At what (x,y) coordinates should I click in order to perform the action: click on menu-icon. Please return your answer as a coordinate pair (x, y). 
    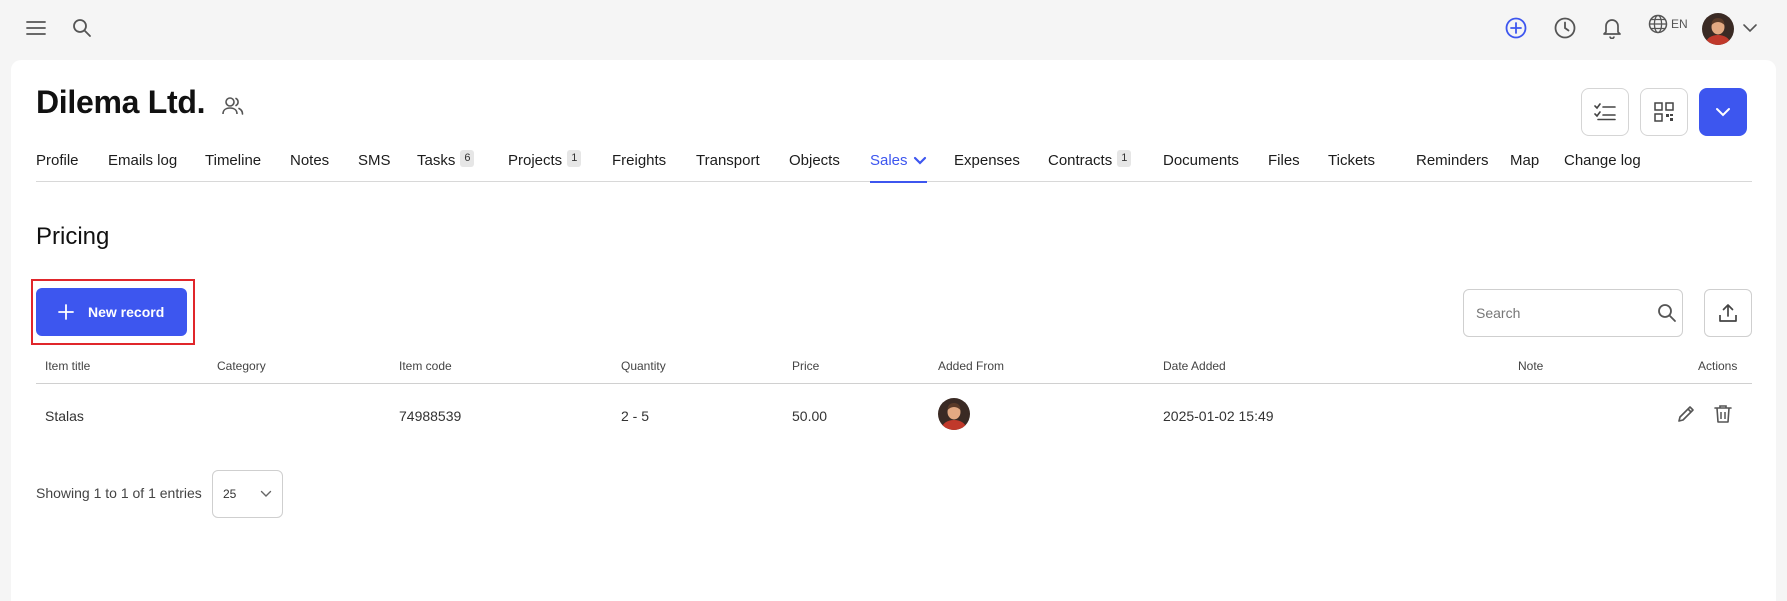
    Looking at the image, I should click on (36, 28).